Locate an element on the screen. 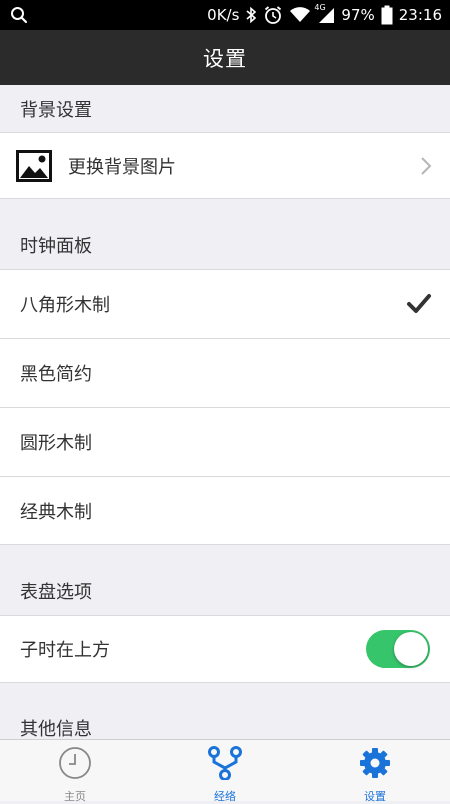 This screenshot has width=450, height=804. chevron-right-icon is located at coordinates (426, 166).